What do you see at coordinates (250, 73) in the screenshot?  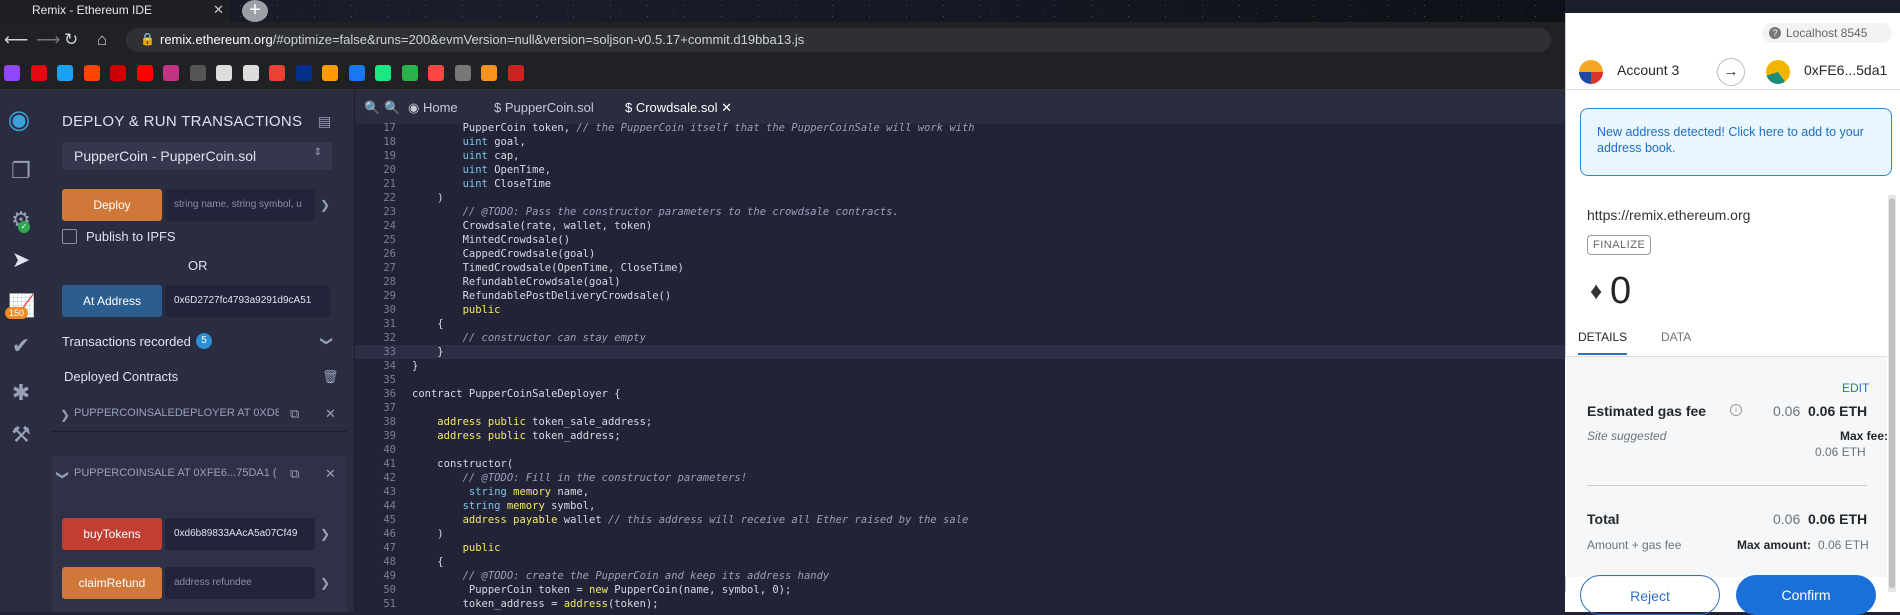 I see `fiu2-bookmark-icon` at bounding box center [250, 73].